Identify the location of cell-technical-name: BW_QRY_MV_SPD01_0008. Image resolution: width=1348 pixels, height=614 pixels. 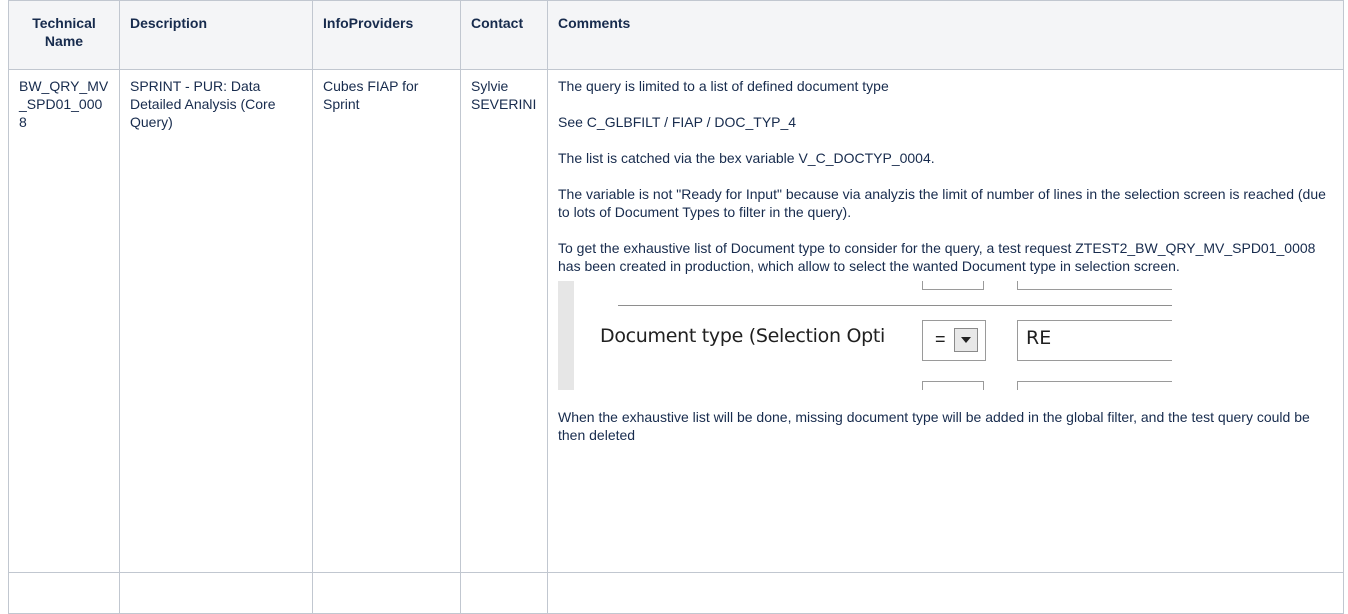
(64, 321).